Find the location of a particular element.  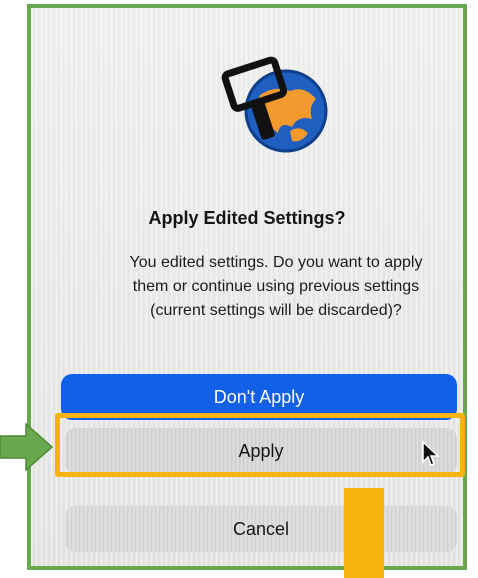

app-icon is located at coordinates (274, 104).